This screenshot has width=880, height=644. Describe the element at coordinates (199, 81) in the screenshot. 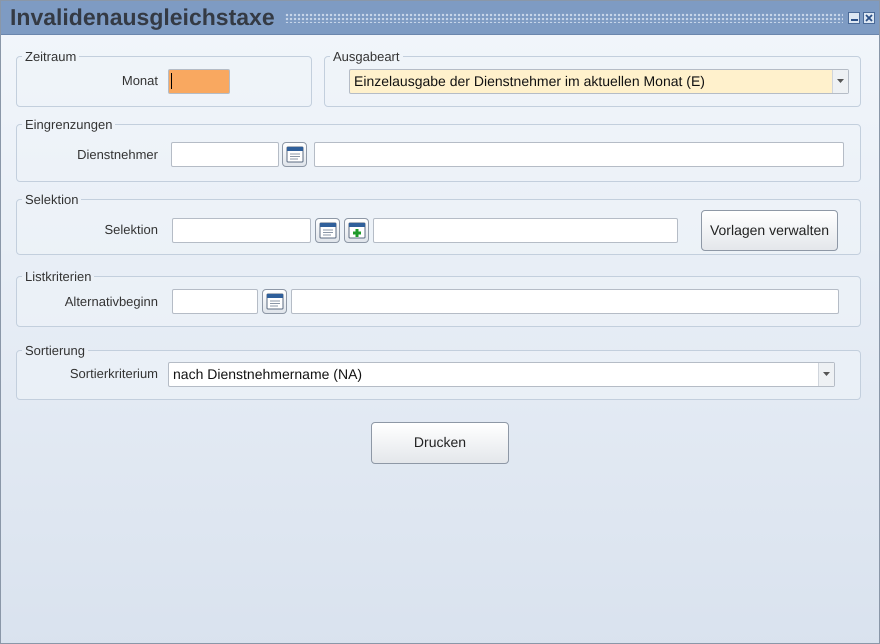

I see `month-field` at that location.